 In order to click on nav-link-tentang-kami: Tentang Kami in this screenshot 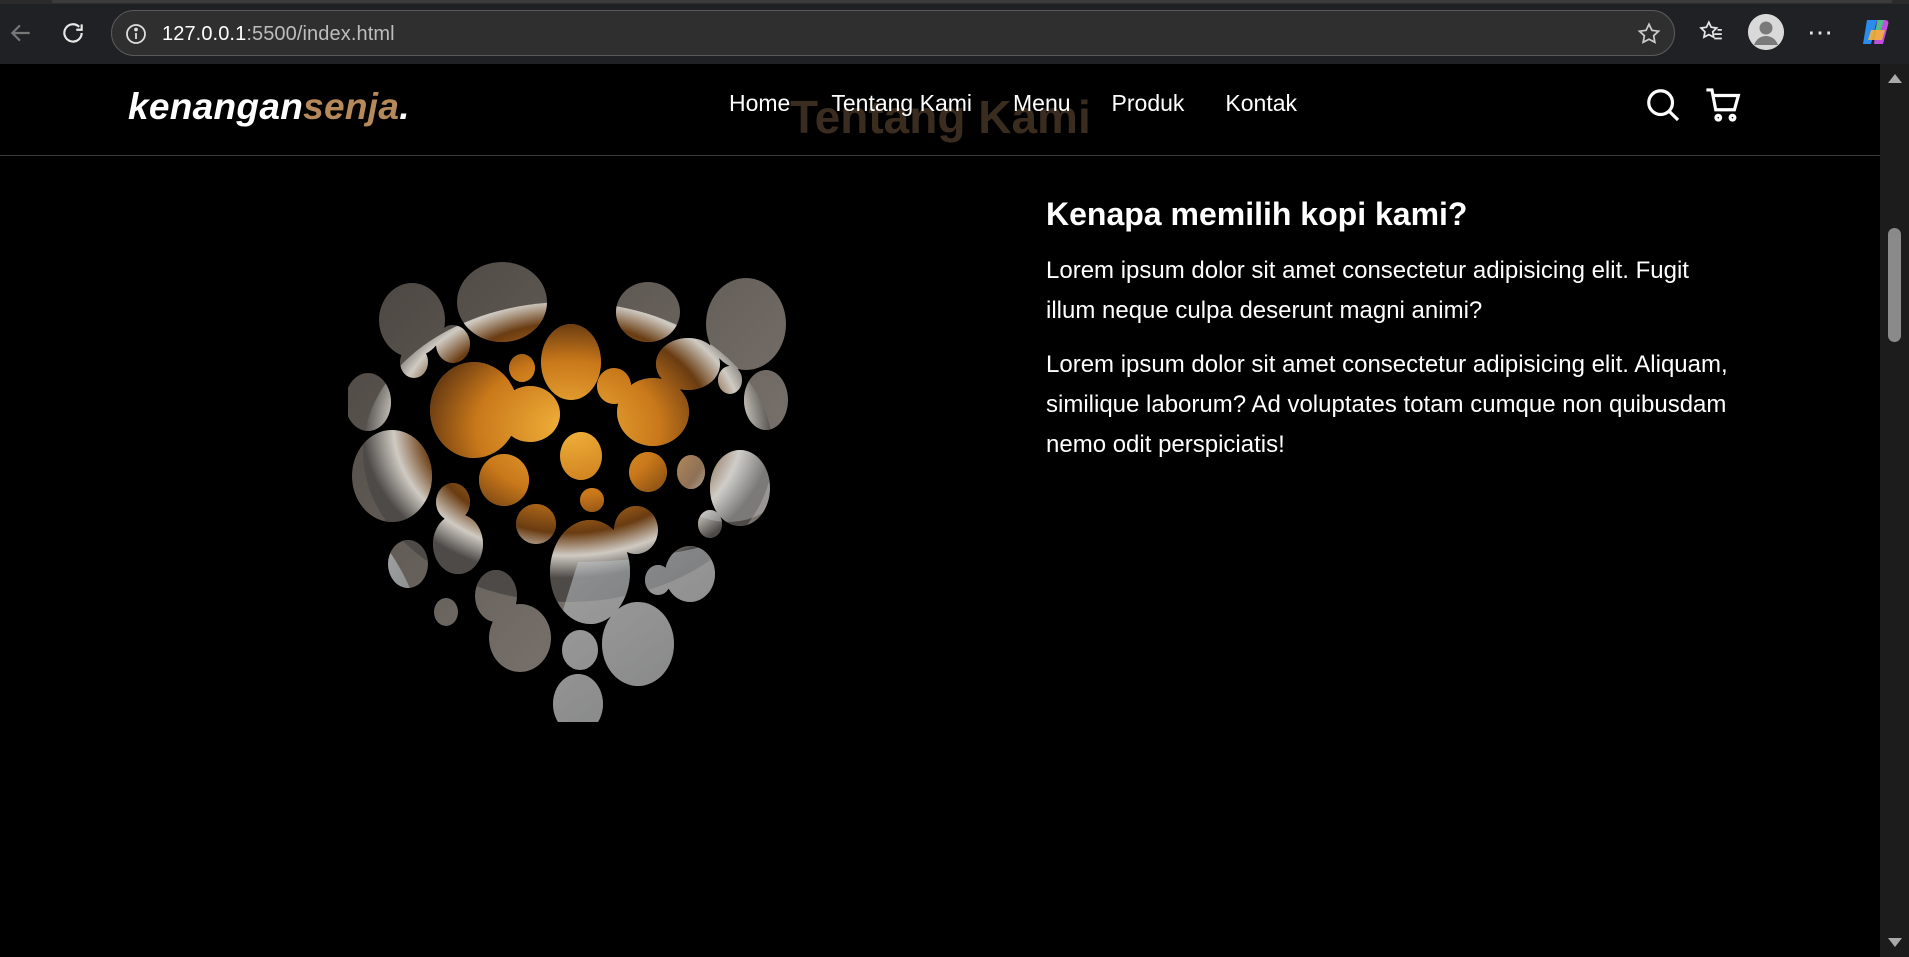, I will do `click(901, 103)`.